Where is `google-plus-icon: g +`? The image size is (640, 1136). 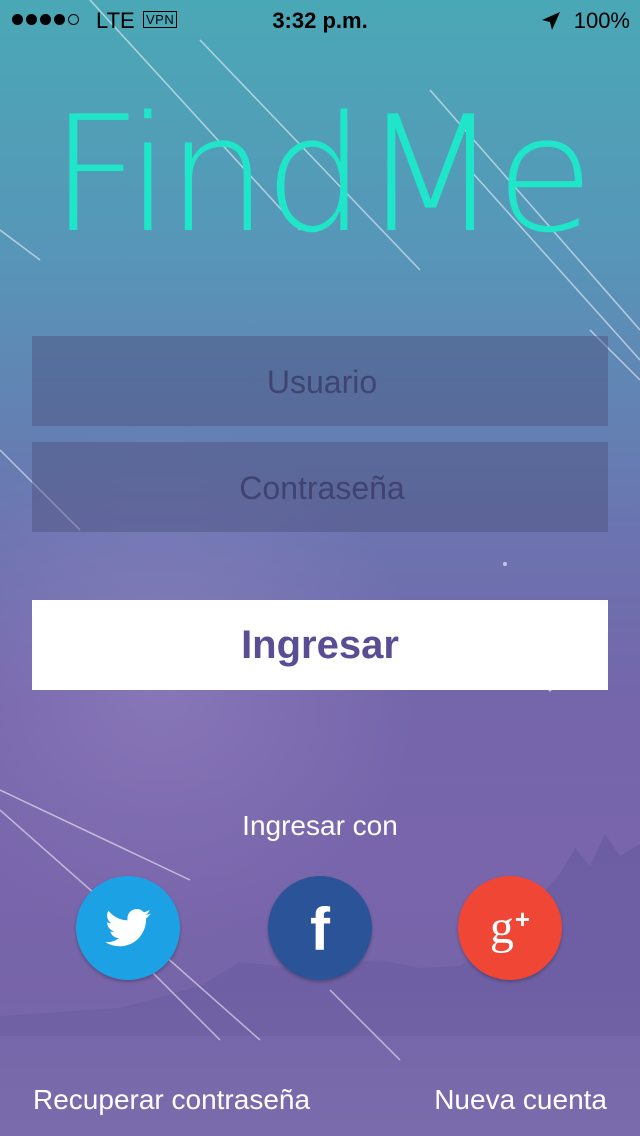 google-plus-icon: g + is located at coordinates (510, 928).